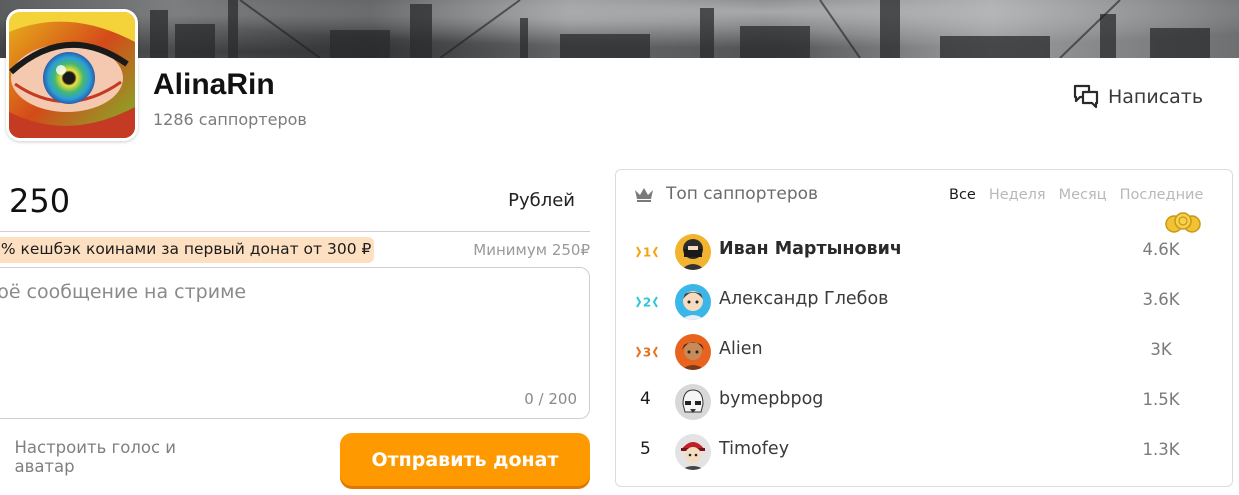 The image size is (1239, 495). I want to click on supporter-row: 1 Иван Мартынович 4.6K, so click(924, 252).